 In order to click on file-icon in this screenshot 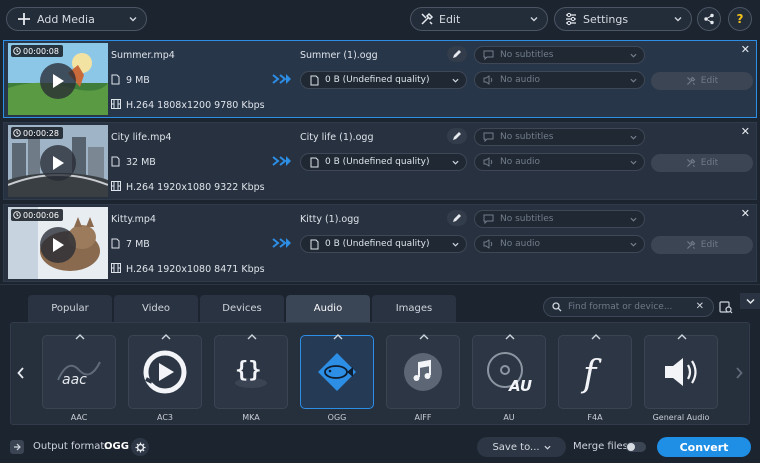, I will do `click(314, 162)`.